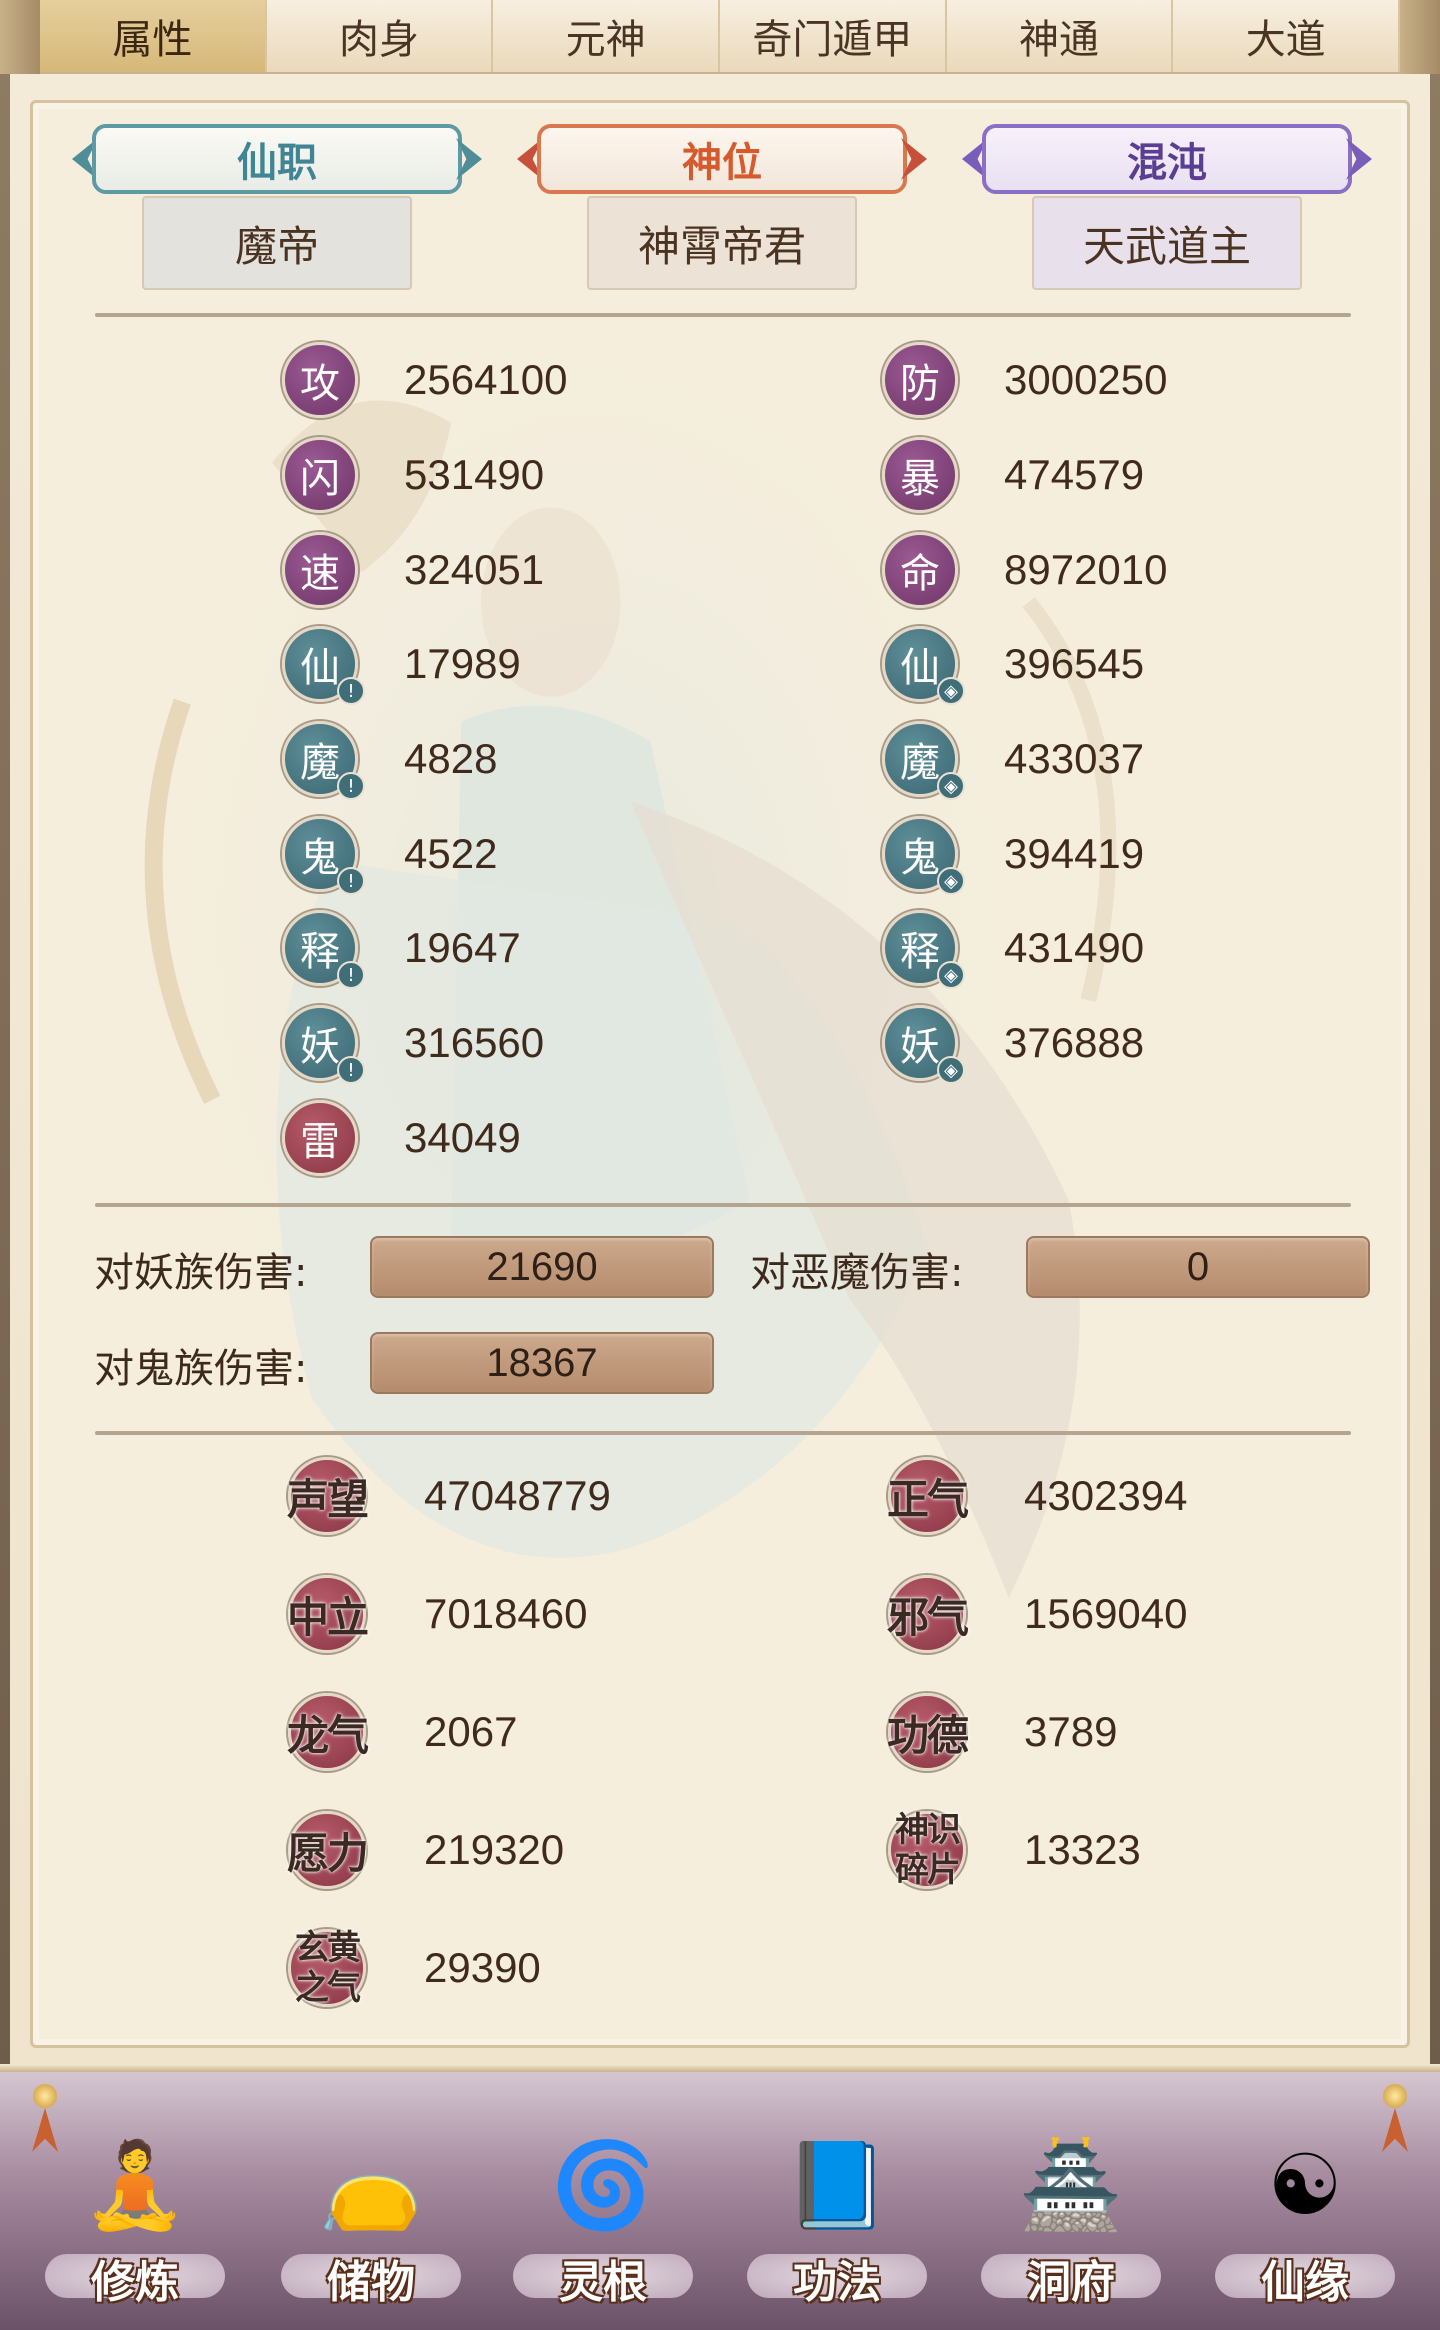  Describe the element at coordinates (451, 758) in the screenshot. I see `stat-value: 4828` at that location.